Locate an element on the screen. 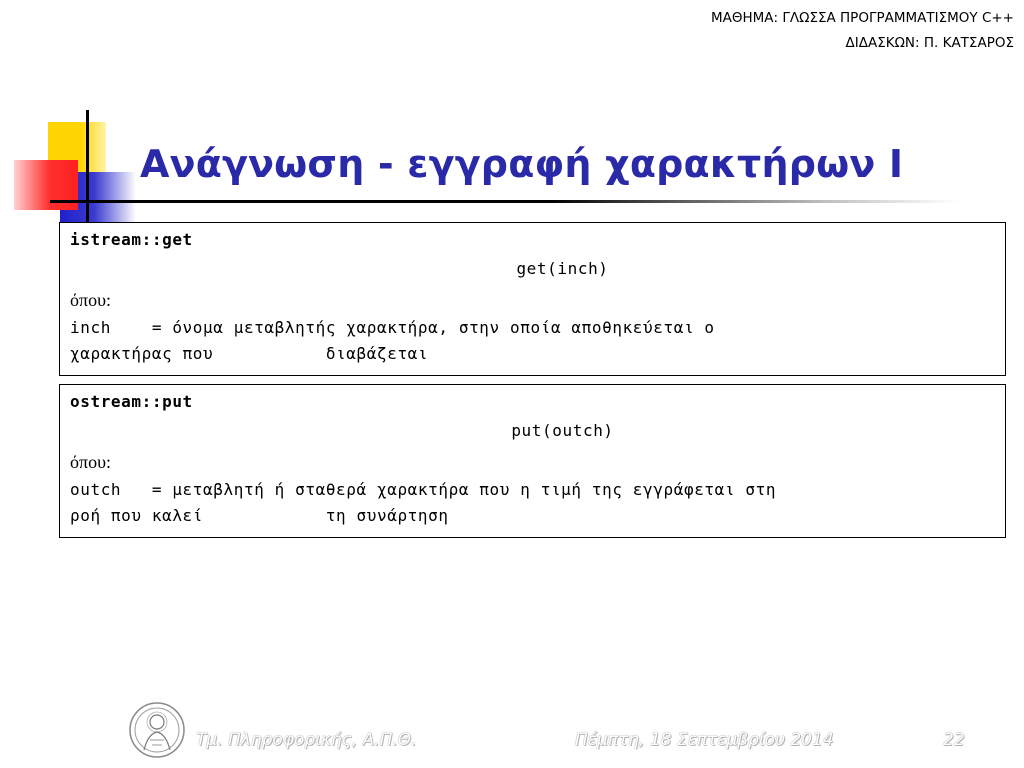 The width and height of the screenshot is (1024, 768). page-number: 22 is located at coordinates (954, 740).